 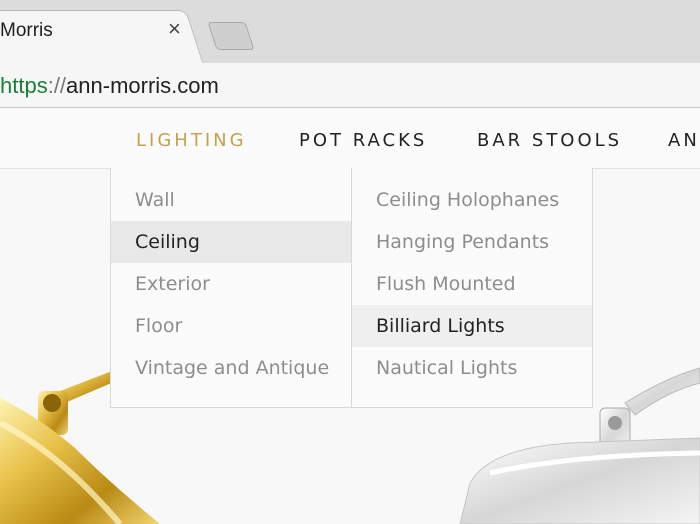 I want to click on browser-tab-strip: Morris ×, so click(x=350, y=32).